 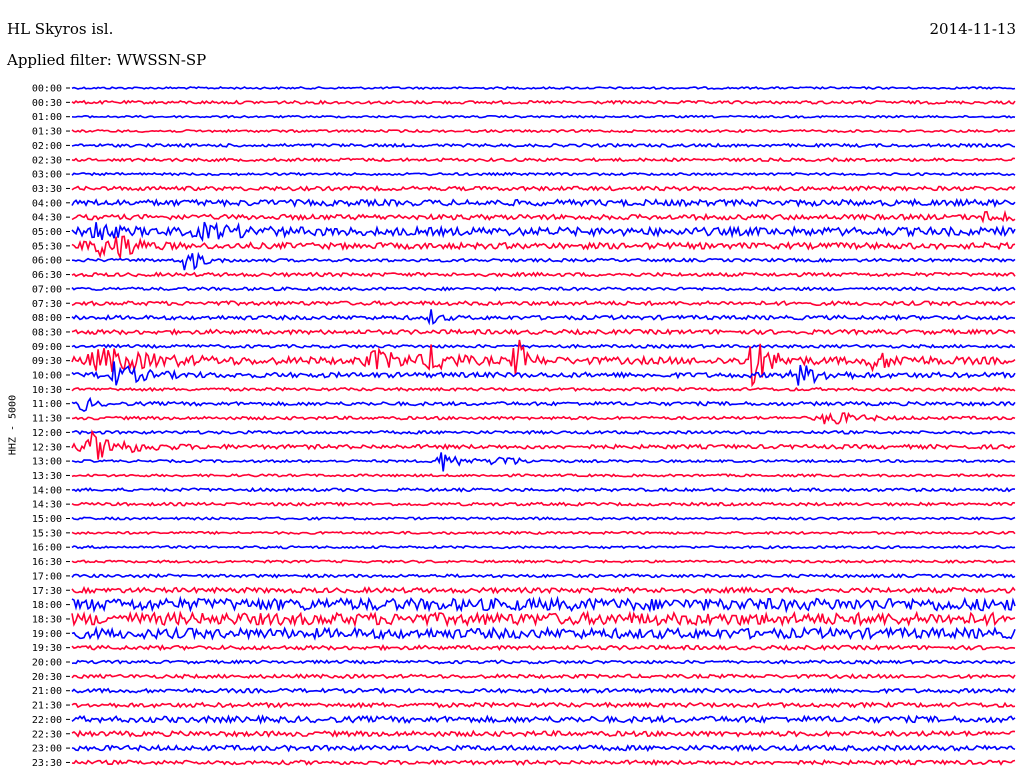 What do you see at coordinates (47, 548) in the screenshot?
I see `tick-label-1600: 16:00` at bounding box center [47, 548].